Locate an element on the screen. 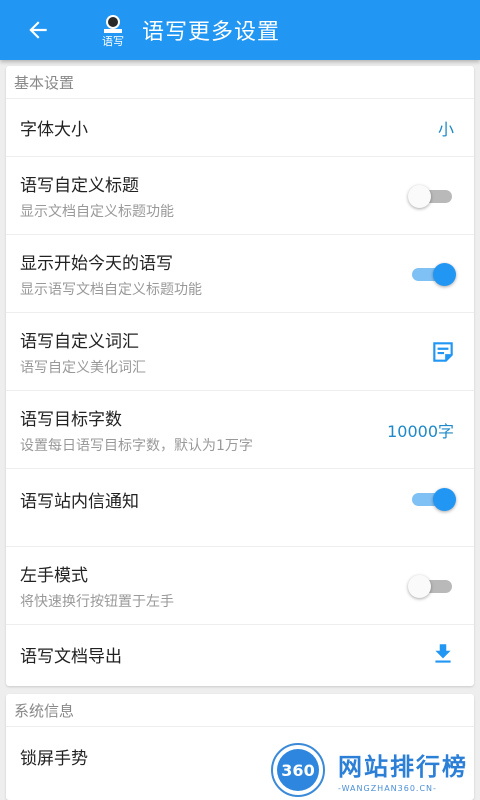  custom-title-subtitle: 显示文档自定义标题功能 is located at coordinates (97, 211).